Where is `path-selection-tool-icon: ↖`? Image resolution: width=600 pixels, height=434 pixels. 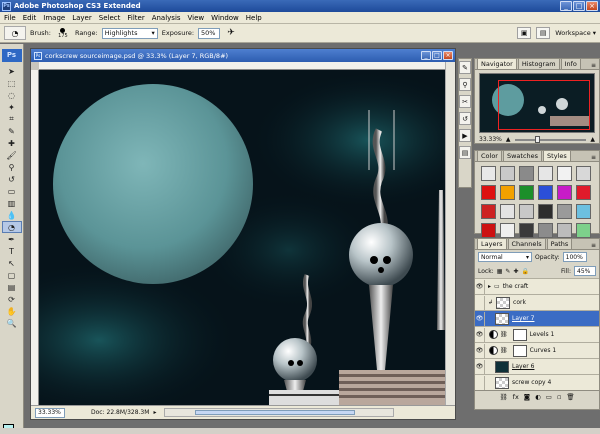
path-selection-tool-icon: ↖ is located at coordinates (12, 263).